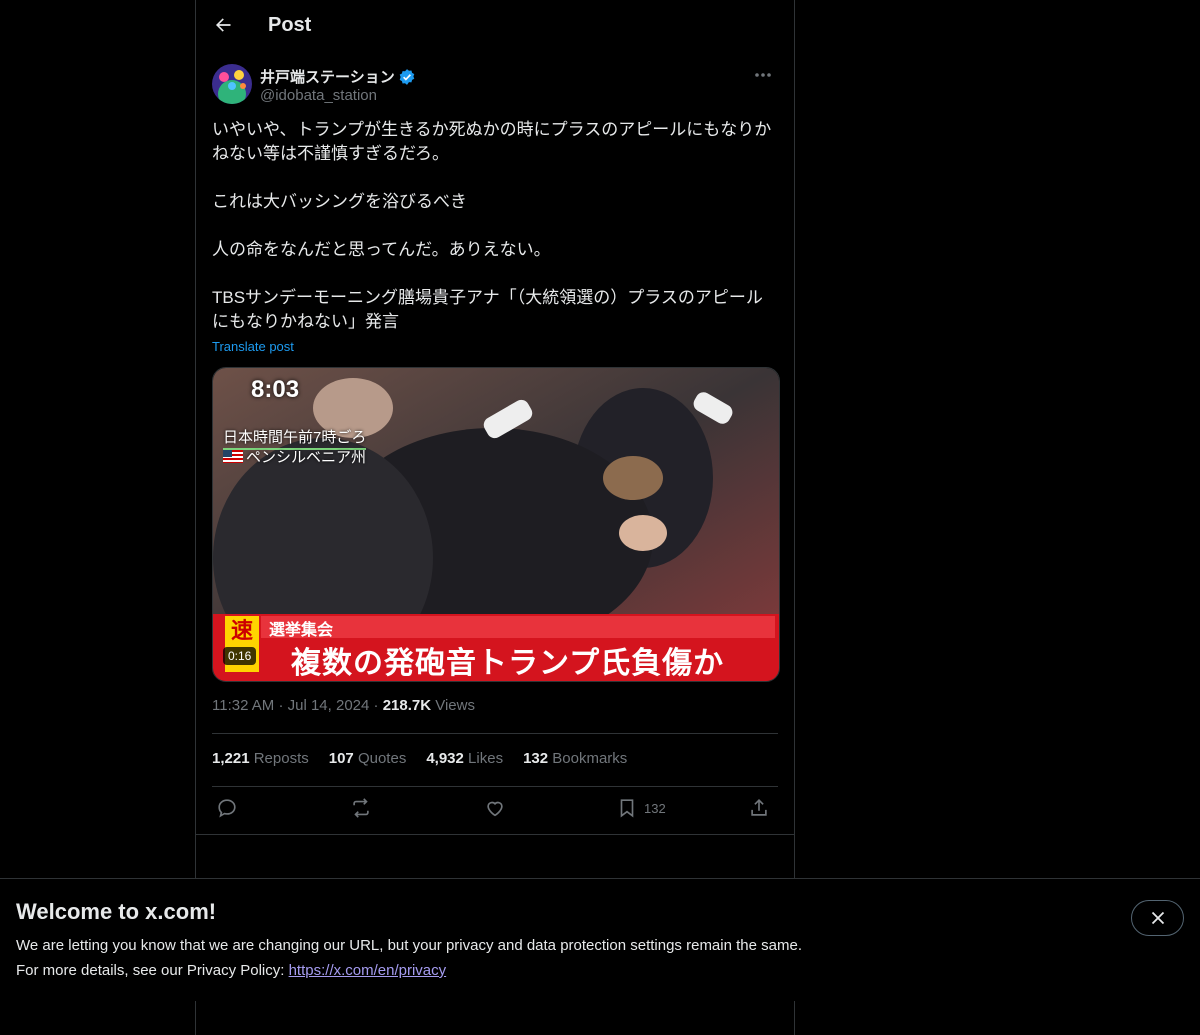  Describe the element at coordinates (508, 663) in the screenshot. I see `news-banner-headline: 複数の発砲音トランプ氏負傷か` at that location.